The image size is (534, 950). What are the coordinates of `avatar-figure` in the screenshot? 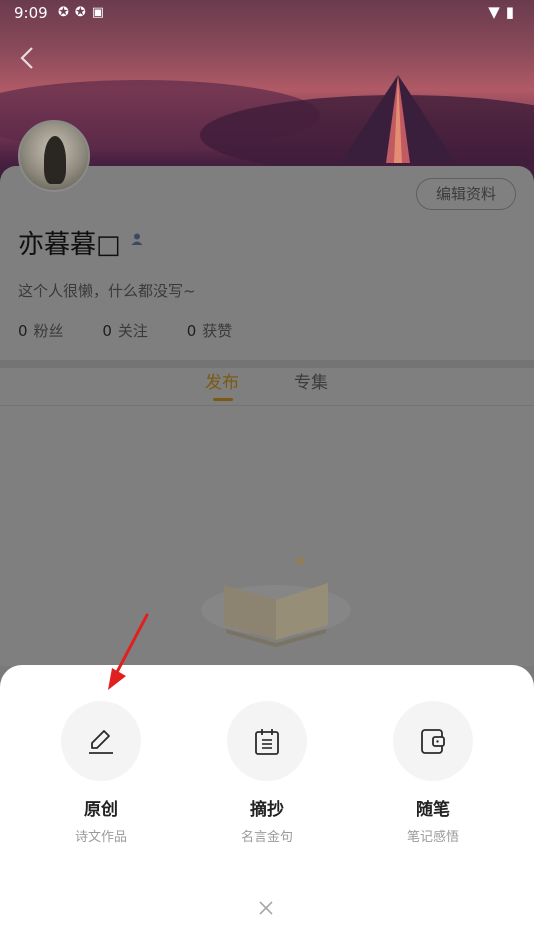 It's located at (55, 160).